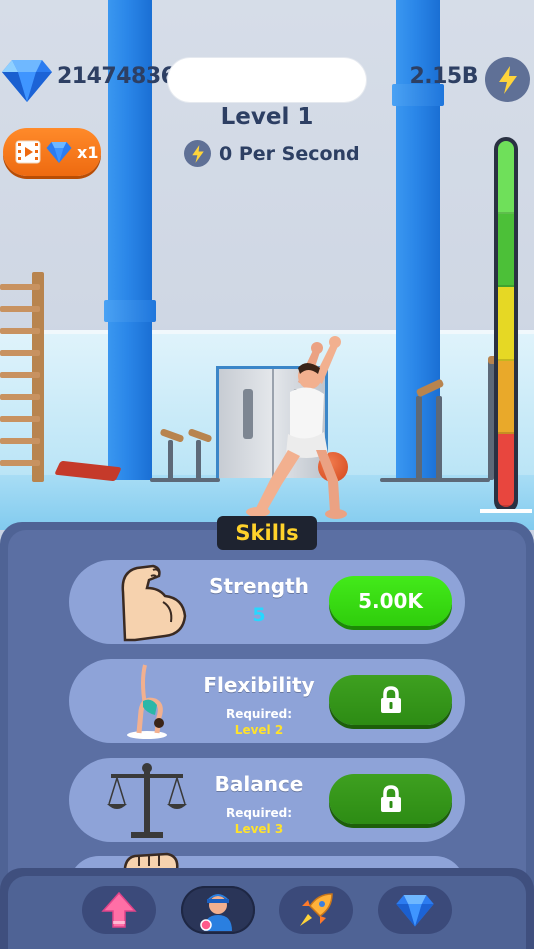  What do you see at coordinates (267, 800) in the screenshot?
I see `skill-card-balance: Balance Required: Level 3` at bounding box center [267, 800].